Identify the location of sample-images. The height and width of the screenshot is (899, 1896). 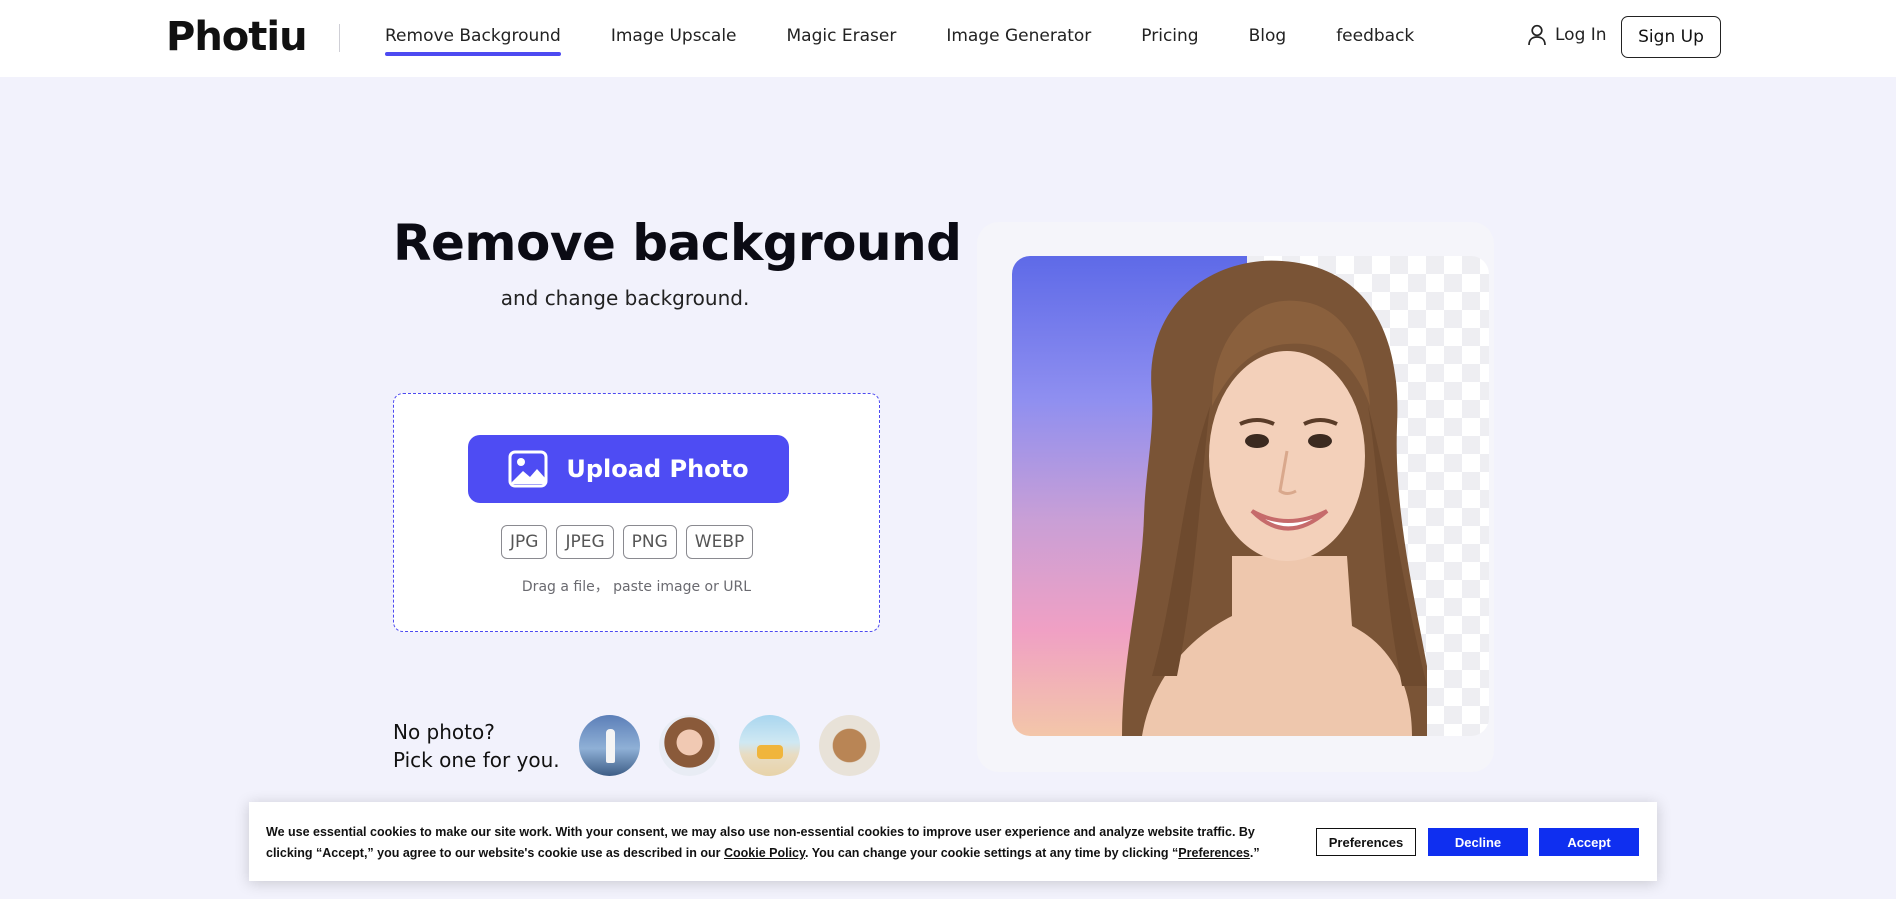
(729, 745).